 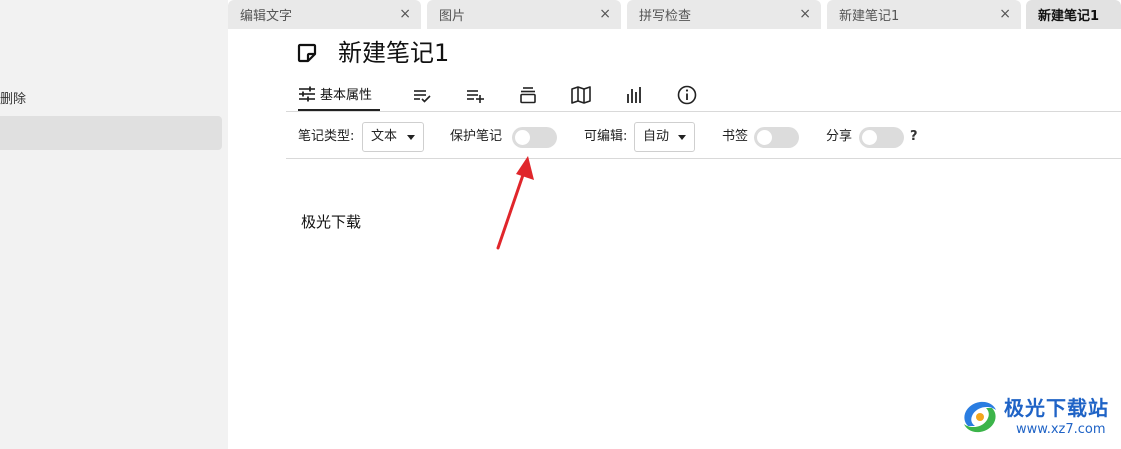 I want to click on basic-properties-row: 笔记类型: 文本 保护笔记 可编辑: 自动 书签 分享 ?, so click(x=703, y=138).